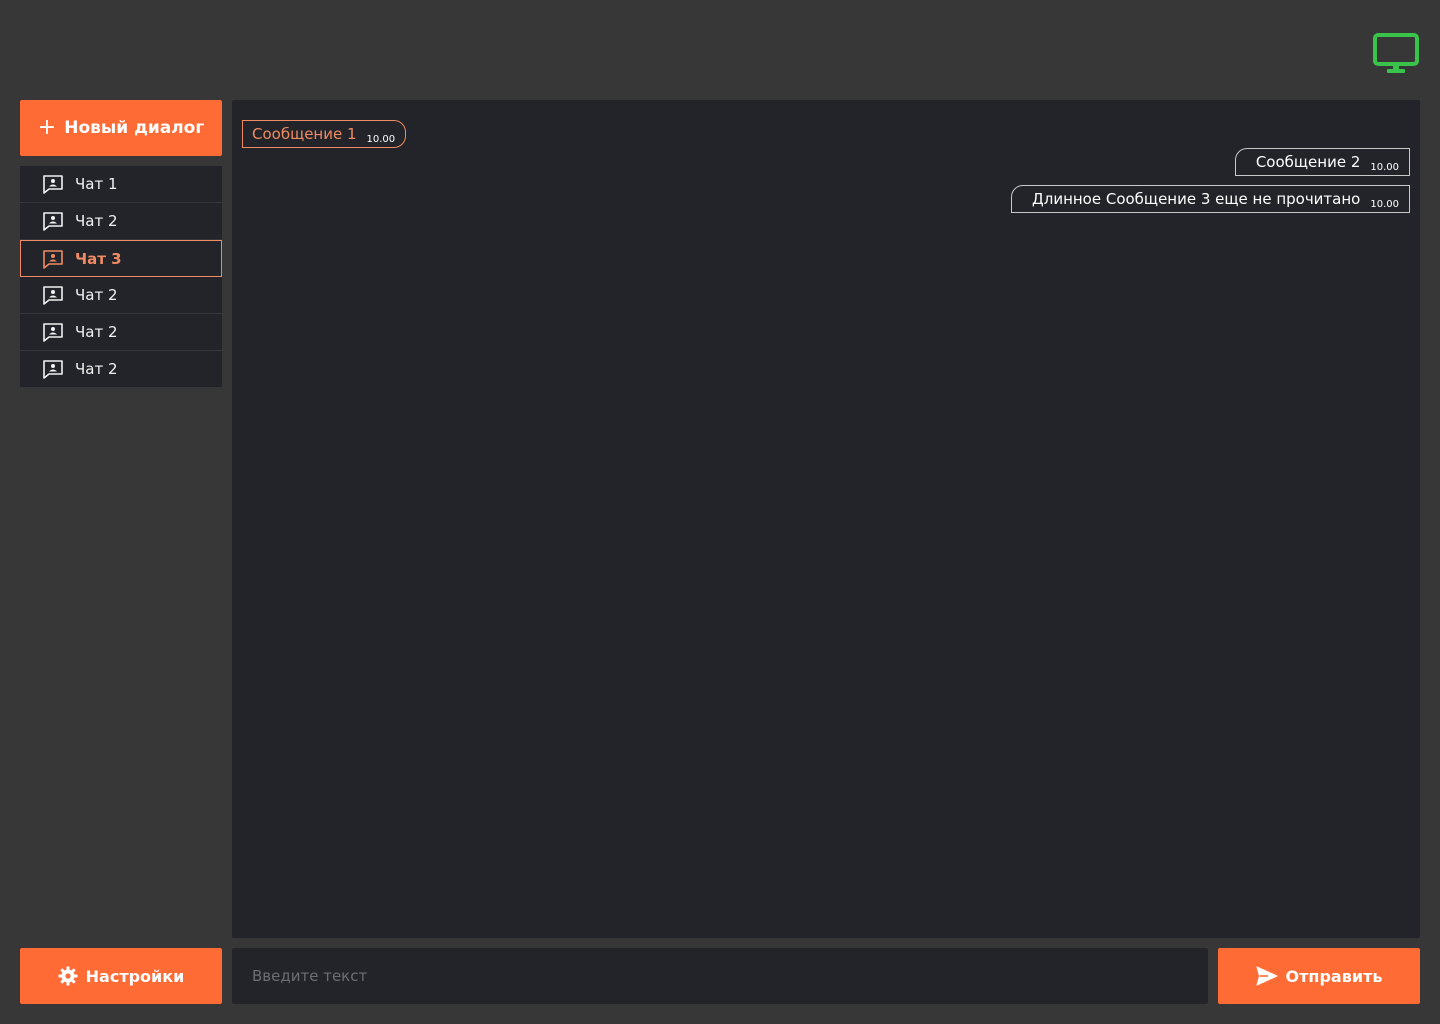  What do you see at coordinates (720, 976) in the screenshot?
I see `message-input` at bounding box center [720, 976].